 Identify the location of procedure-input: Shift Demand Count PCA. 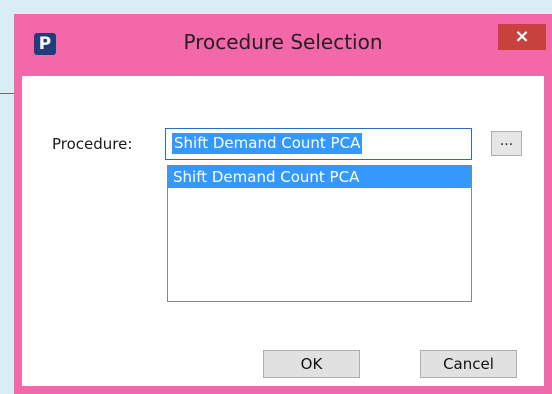
(318, 144).